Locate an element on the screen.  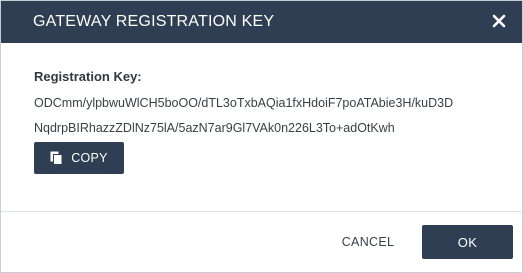
footer-divider is located at coordinates (261, 211).